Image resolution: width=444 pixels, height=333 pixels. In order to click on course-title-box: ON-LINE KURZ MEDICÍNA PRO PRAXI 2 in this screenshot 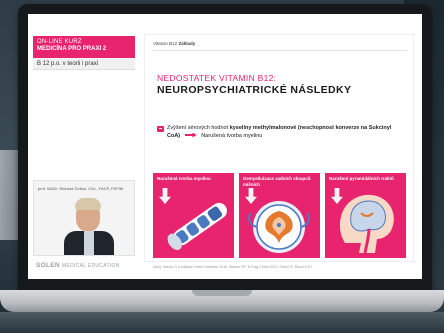, I will do `click(84, 47)`.